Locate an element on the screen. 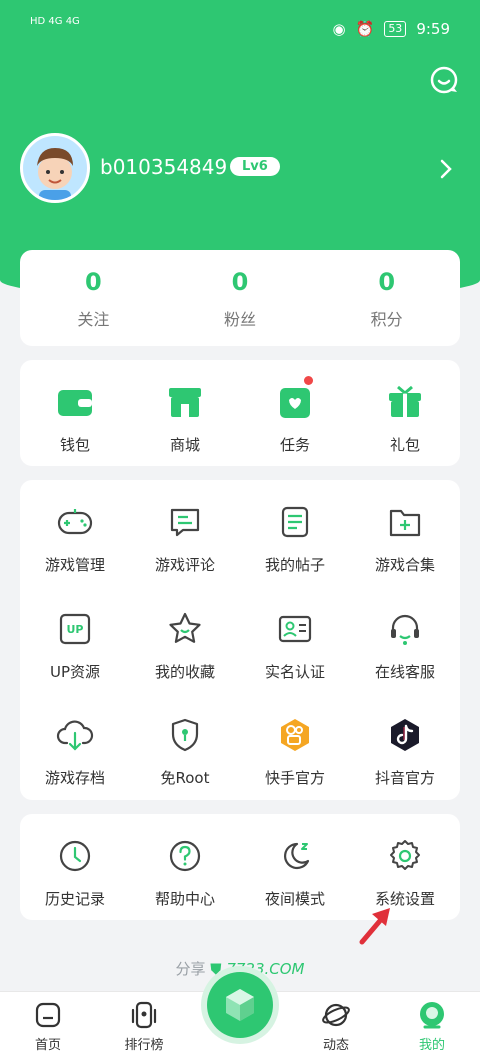 The height and width of the screenshot is (1061, 480). nav-home: 首页 is located at coordinates (48, 1026).